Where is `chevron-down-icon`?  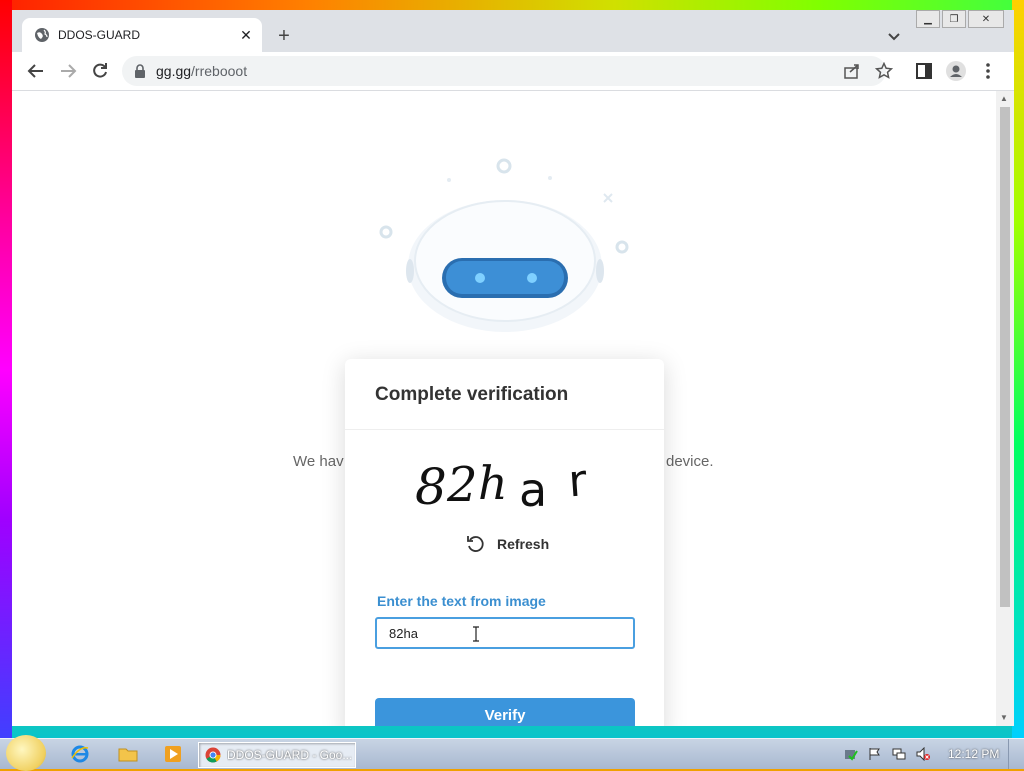 chevron-down-icon is located at coordinates (894, 36).